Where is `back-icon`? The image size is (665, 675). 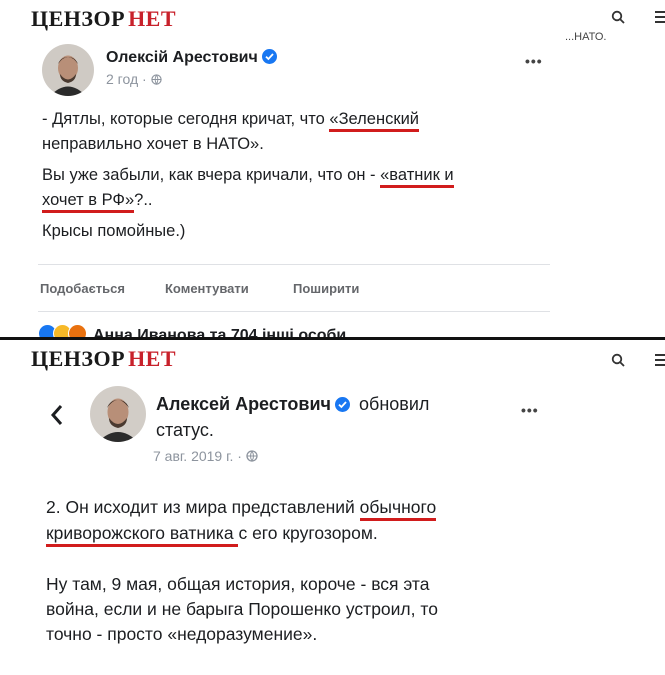
back-icon is located at coordinates (57, 415).